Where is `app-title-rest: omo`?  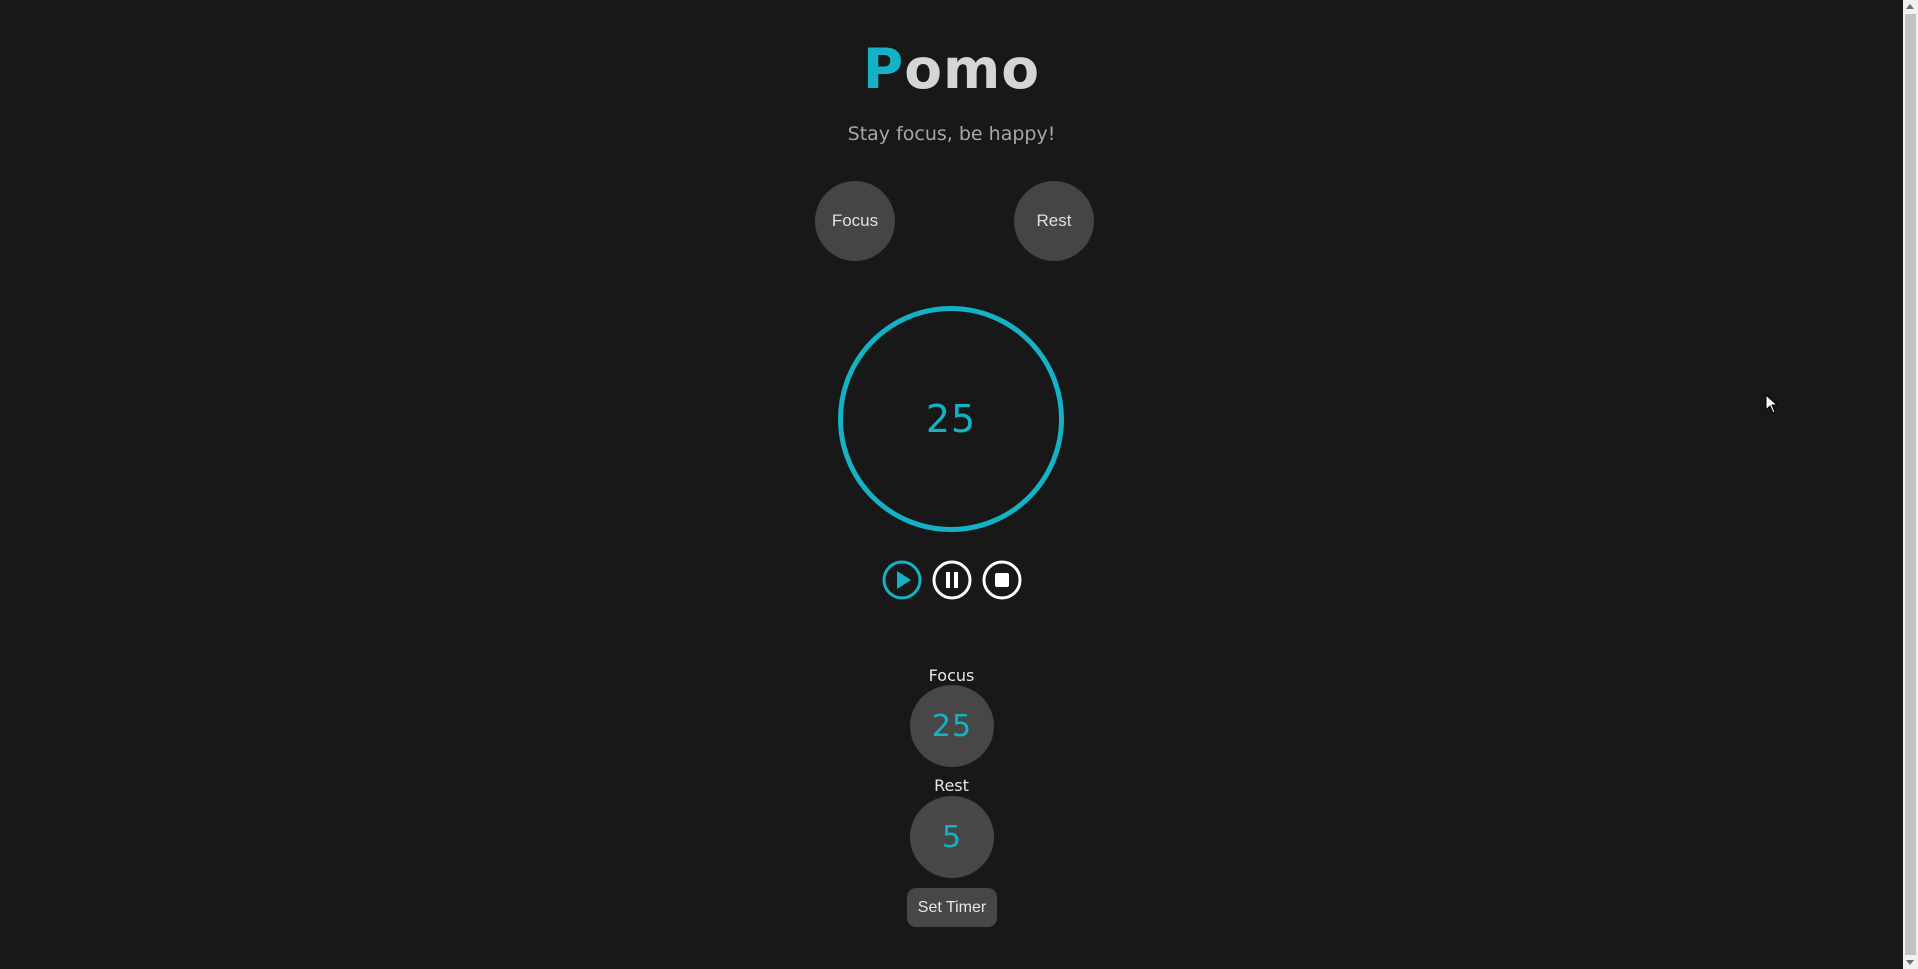 app-title-rest: omo is located at coordinates (972, 69).